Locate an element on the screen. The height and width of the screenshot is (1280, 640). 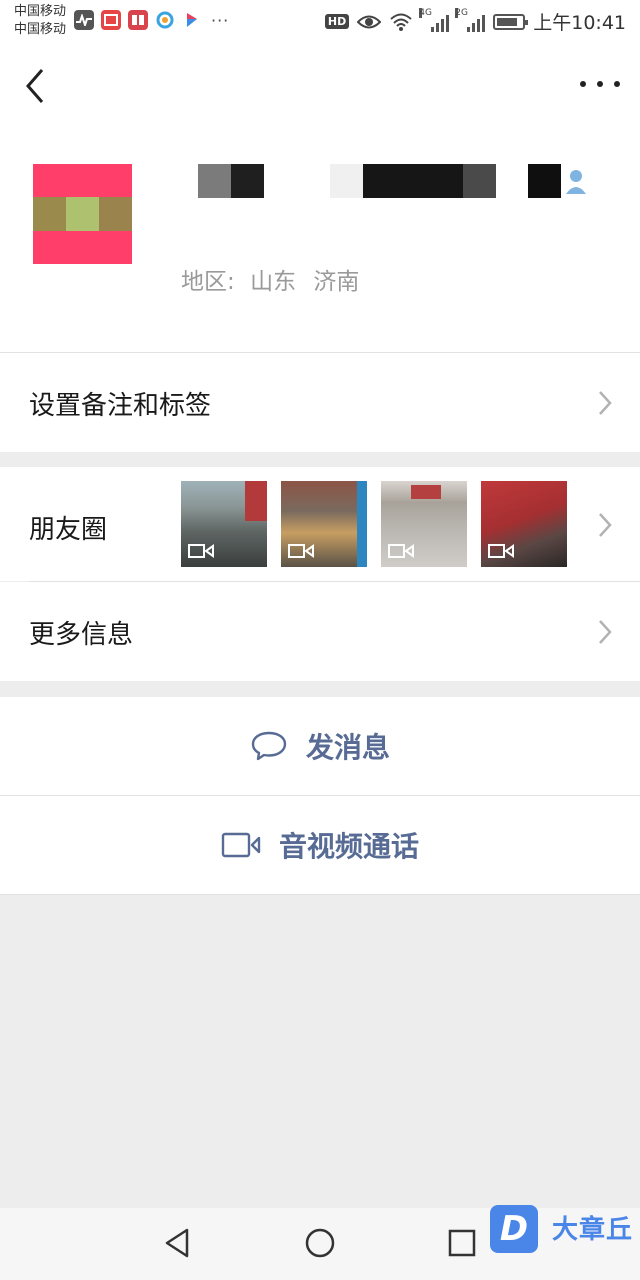
clock: 上午10:41 is located at coordinates (579, 23).